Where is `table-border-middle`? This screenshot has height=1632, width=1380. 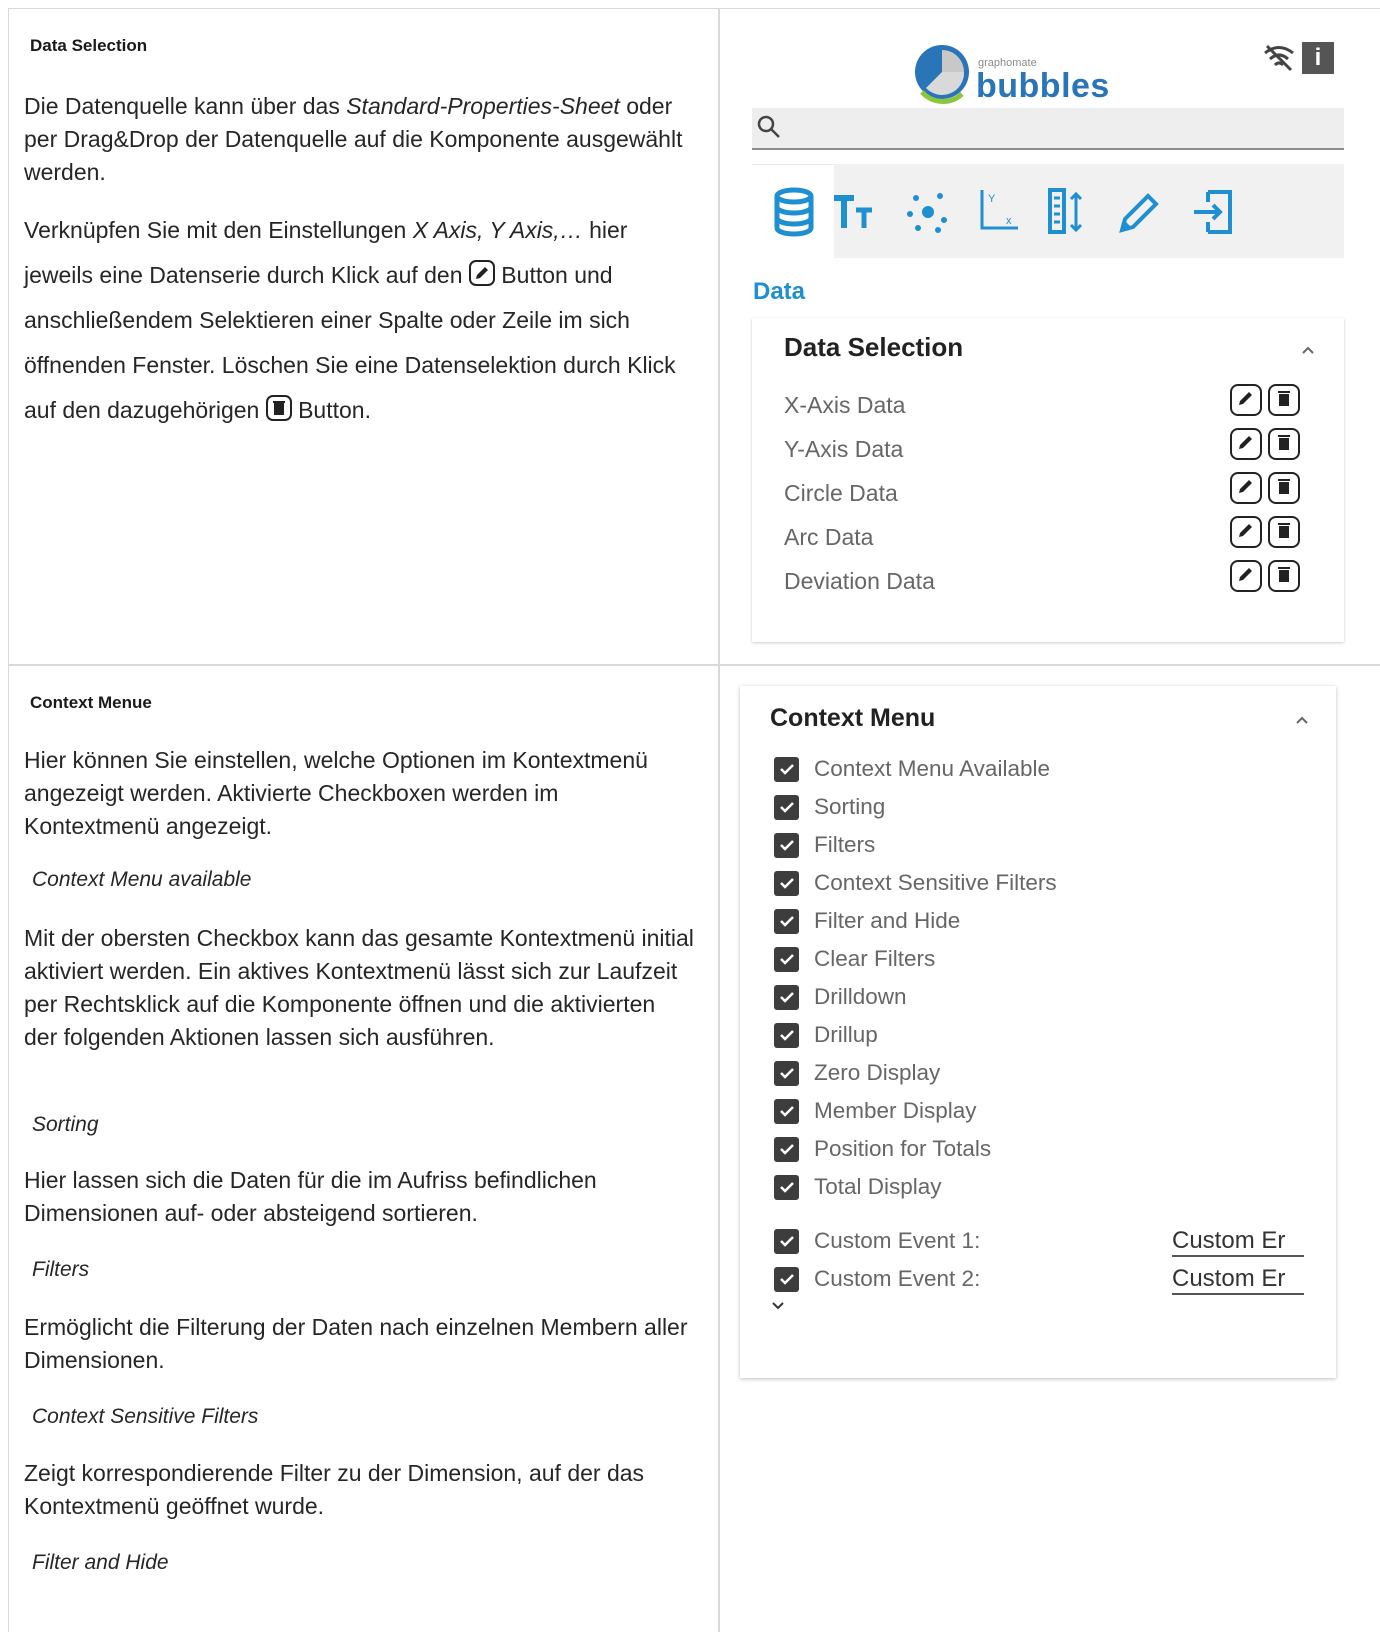 table-border-middle is located at coordinates (694, 665).